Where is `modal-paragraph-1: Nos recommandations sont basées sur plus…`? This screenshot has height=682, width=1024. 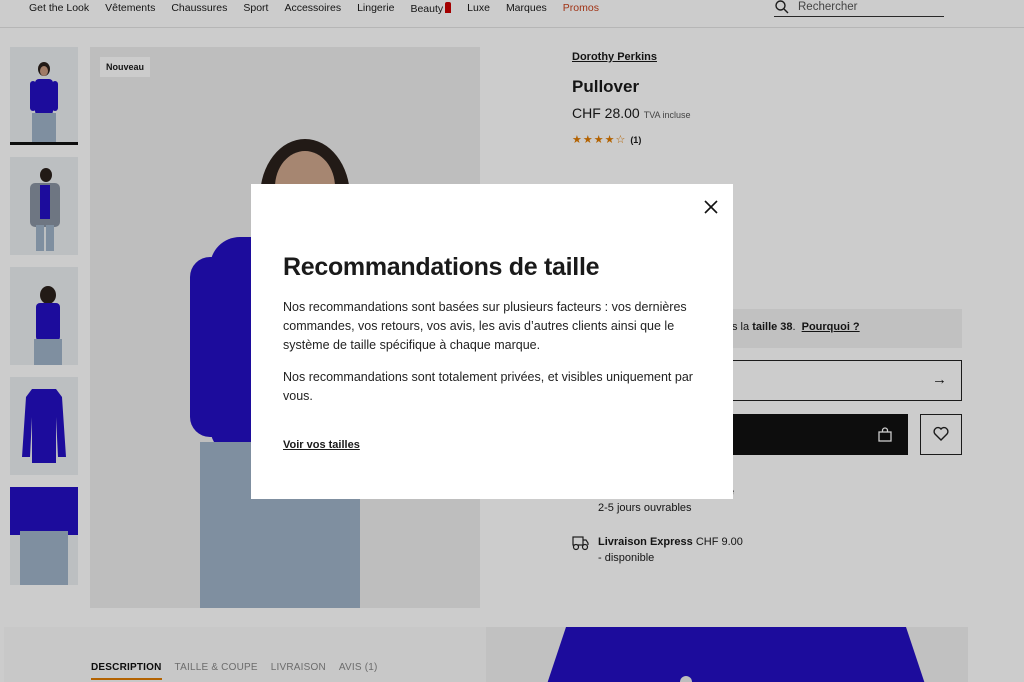 modal-paragraph-1: Nos recommandations sont basées sur plus… is located at coordinates (485, 326).